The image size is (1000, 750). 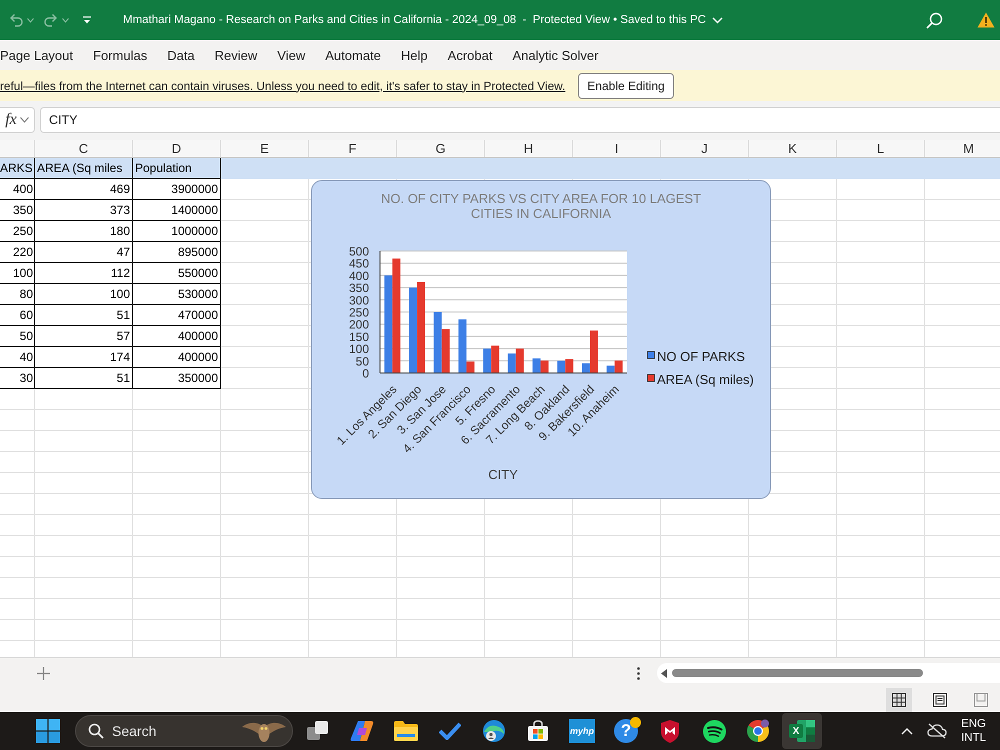 What do you see at coordinates (797, 673) in the screenshot?
I see `scrollbar-thumb` at bounding box center [797, 673].